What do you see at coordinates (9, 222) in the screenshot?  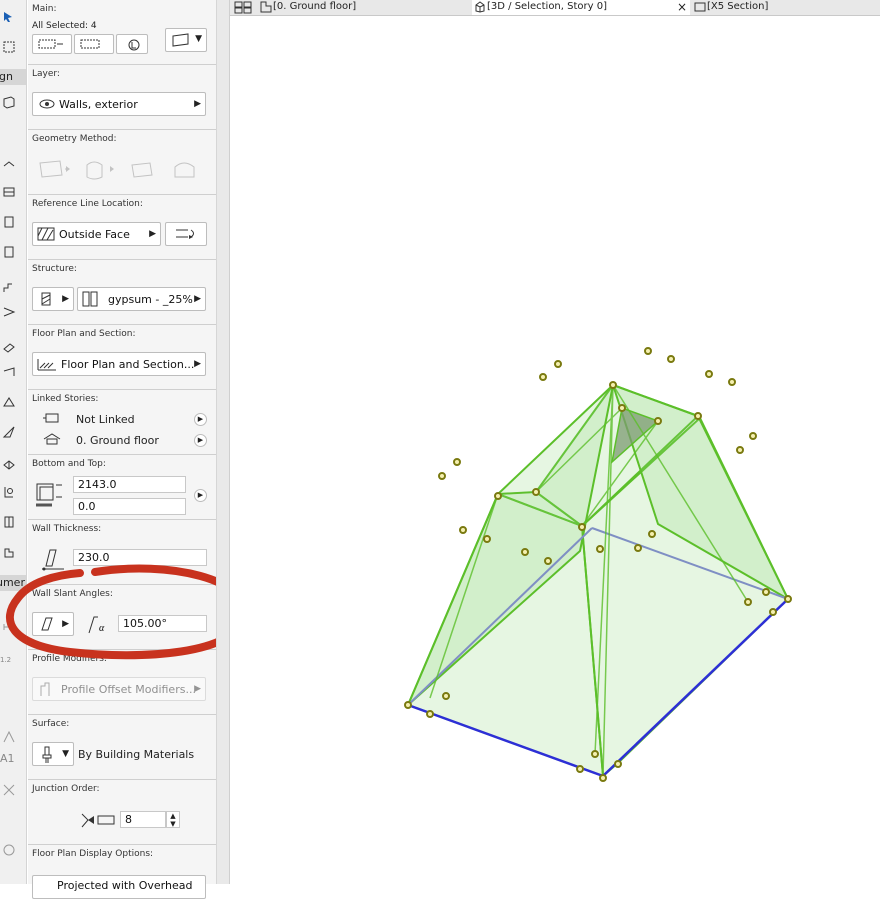 I see `window-tool-icon` at bounding box center [9, 222].